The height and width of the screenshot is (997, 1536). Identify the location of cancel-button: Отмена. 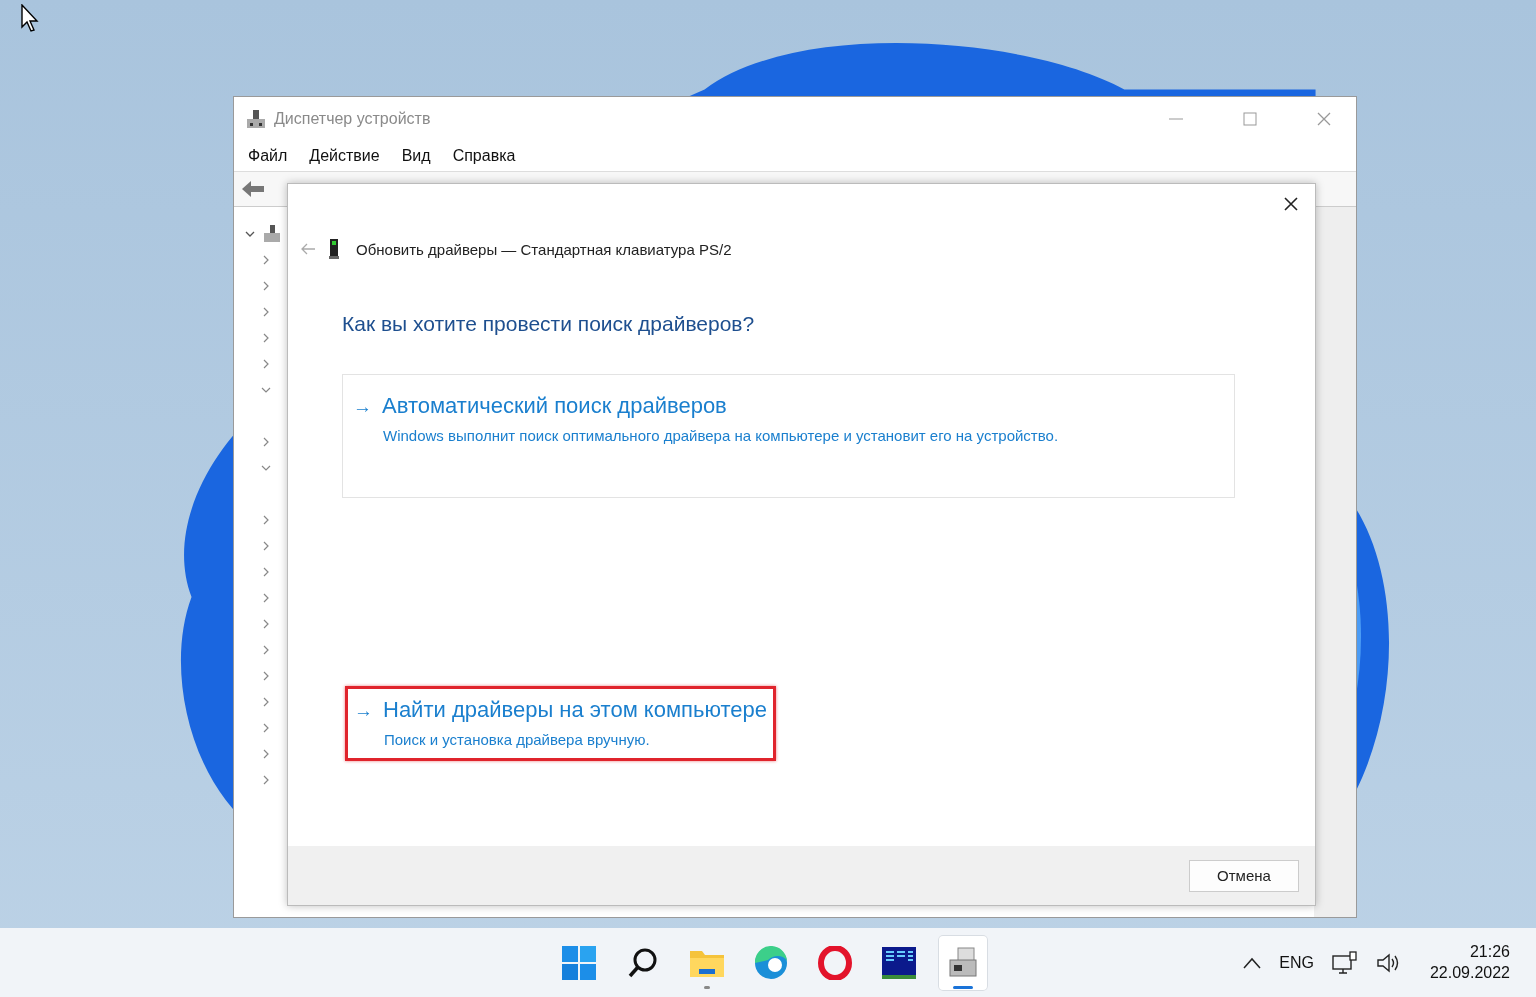
(1244, 875).